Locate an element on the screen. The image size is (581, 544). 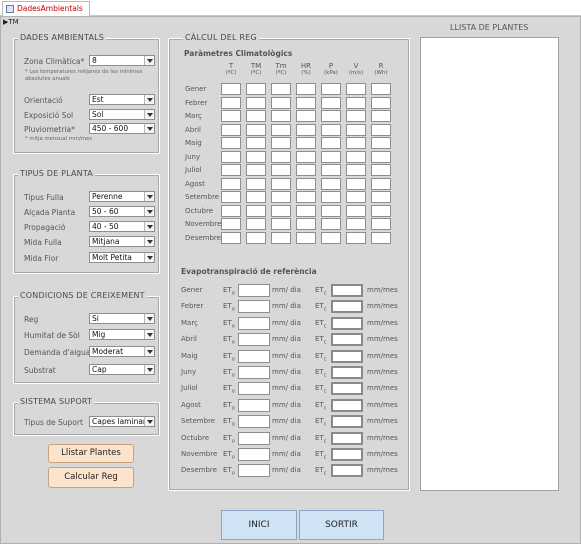
planta-combo: 50 - 60 is located at coordinates (122, 211).